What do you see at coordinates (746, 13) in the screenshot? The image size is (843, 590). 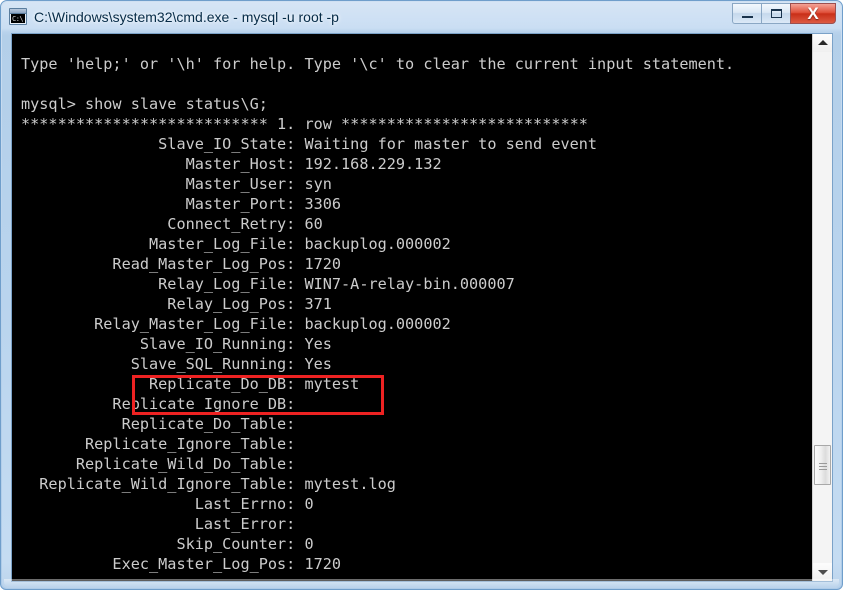 I see `minimize-button` at bounding box center [746, 13].